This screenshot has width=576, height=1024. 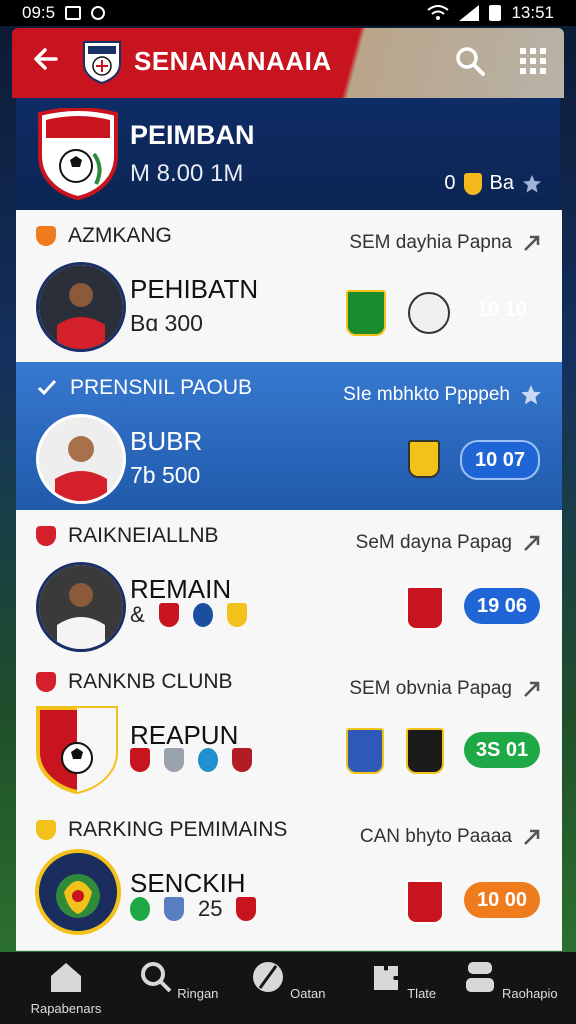 What do you see at coordinates (288, 13) in the screenshot?
I see `status-bar: 09:5 13:51` at bounding box center [288, 13].